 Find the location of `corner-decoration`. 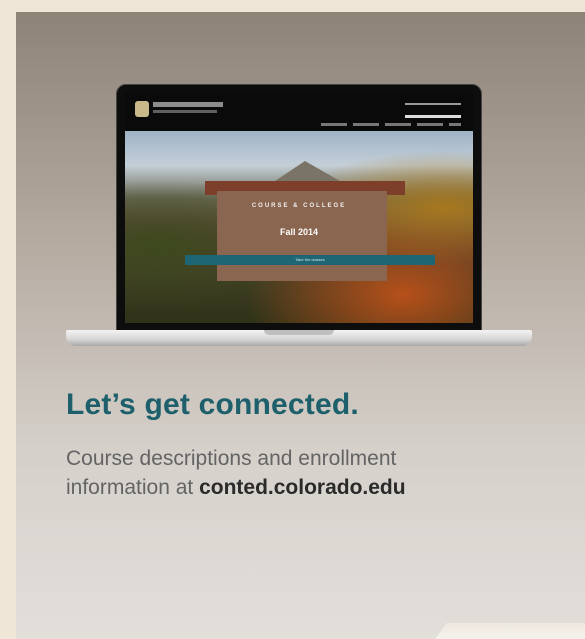

corner-decoration is located at coordinates (510, 631).